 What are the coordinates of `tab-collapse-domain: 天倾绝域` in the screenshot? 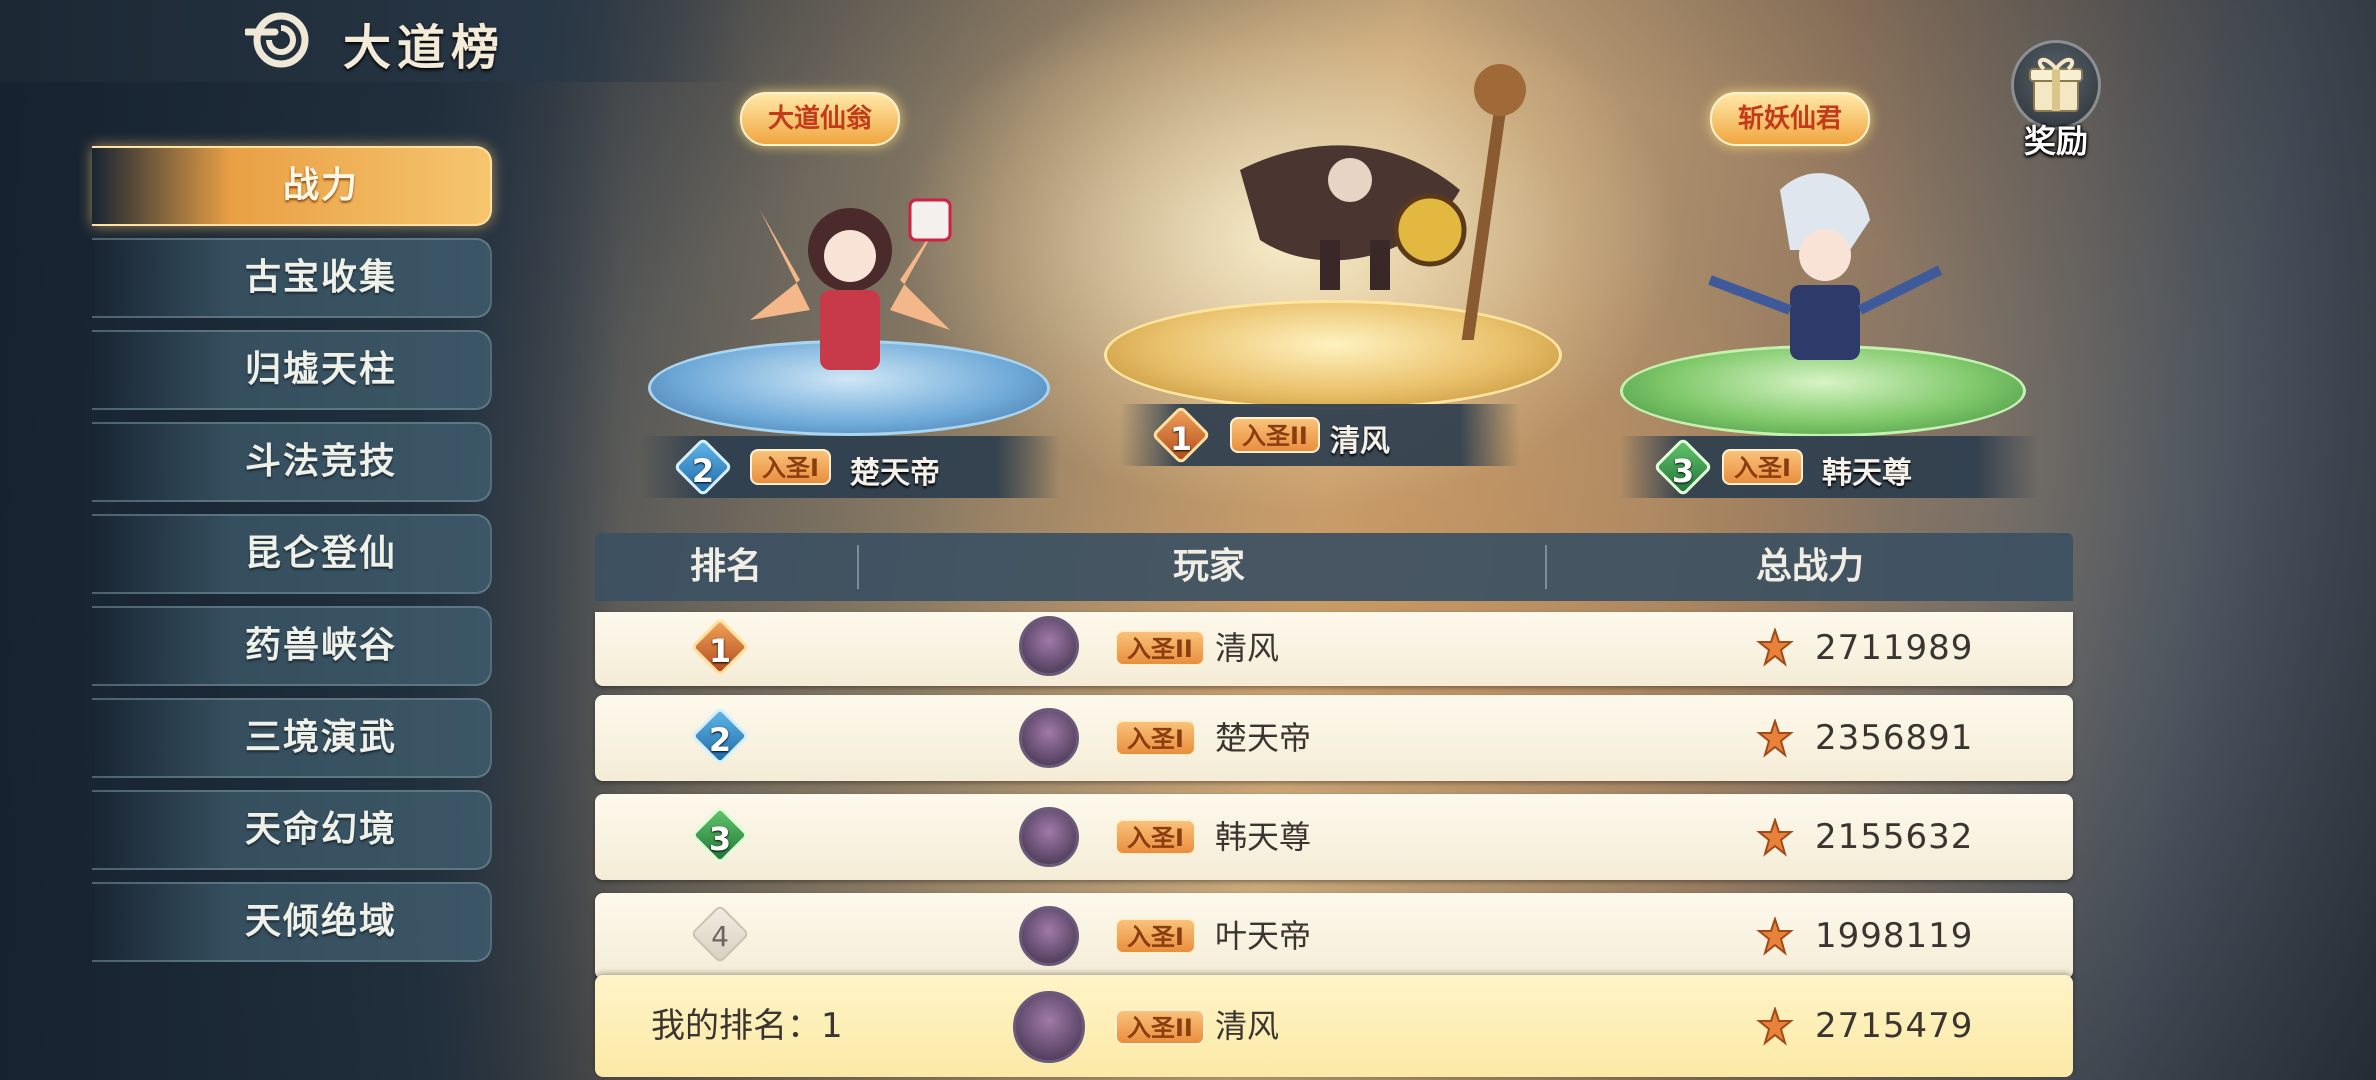 It's located at (292, 922).